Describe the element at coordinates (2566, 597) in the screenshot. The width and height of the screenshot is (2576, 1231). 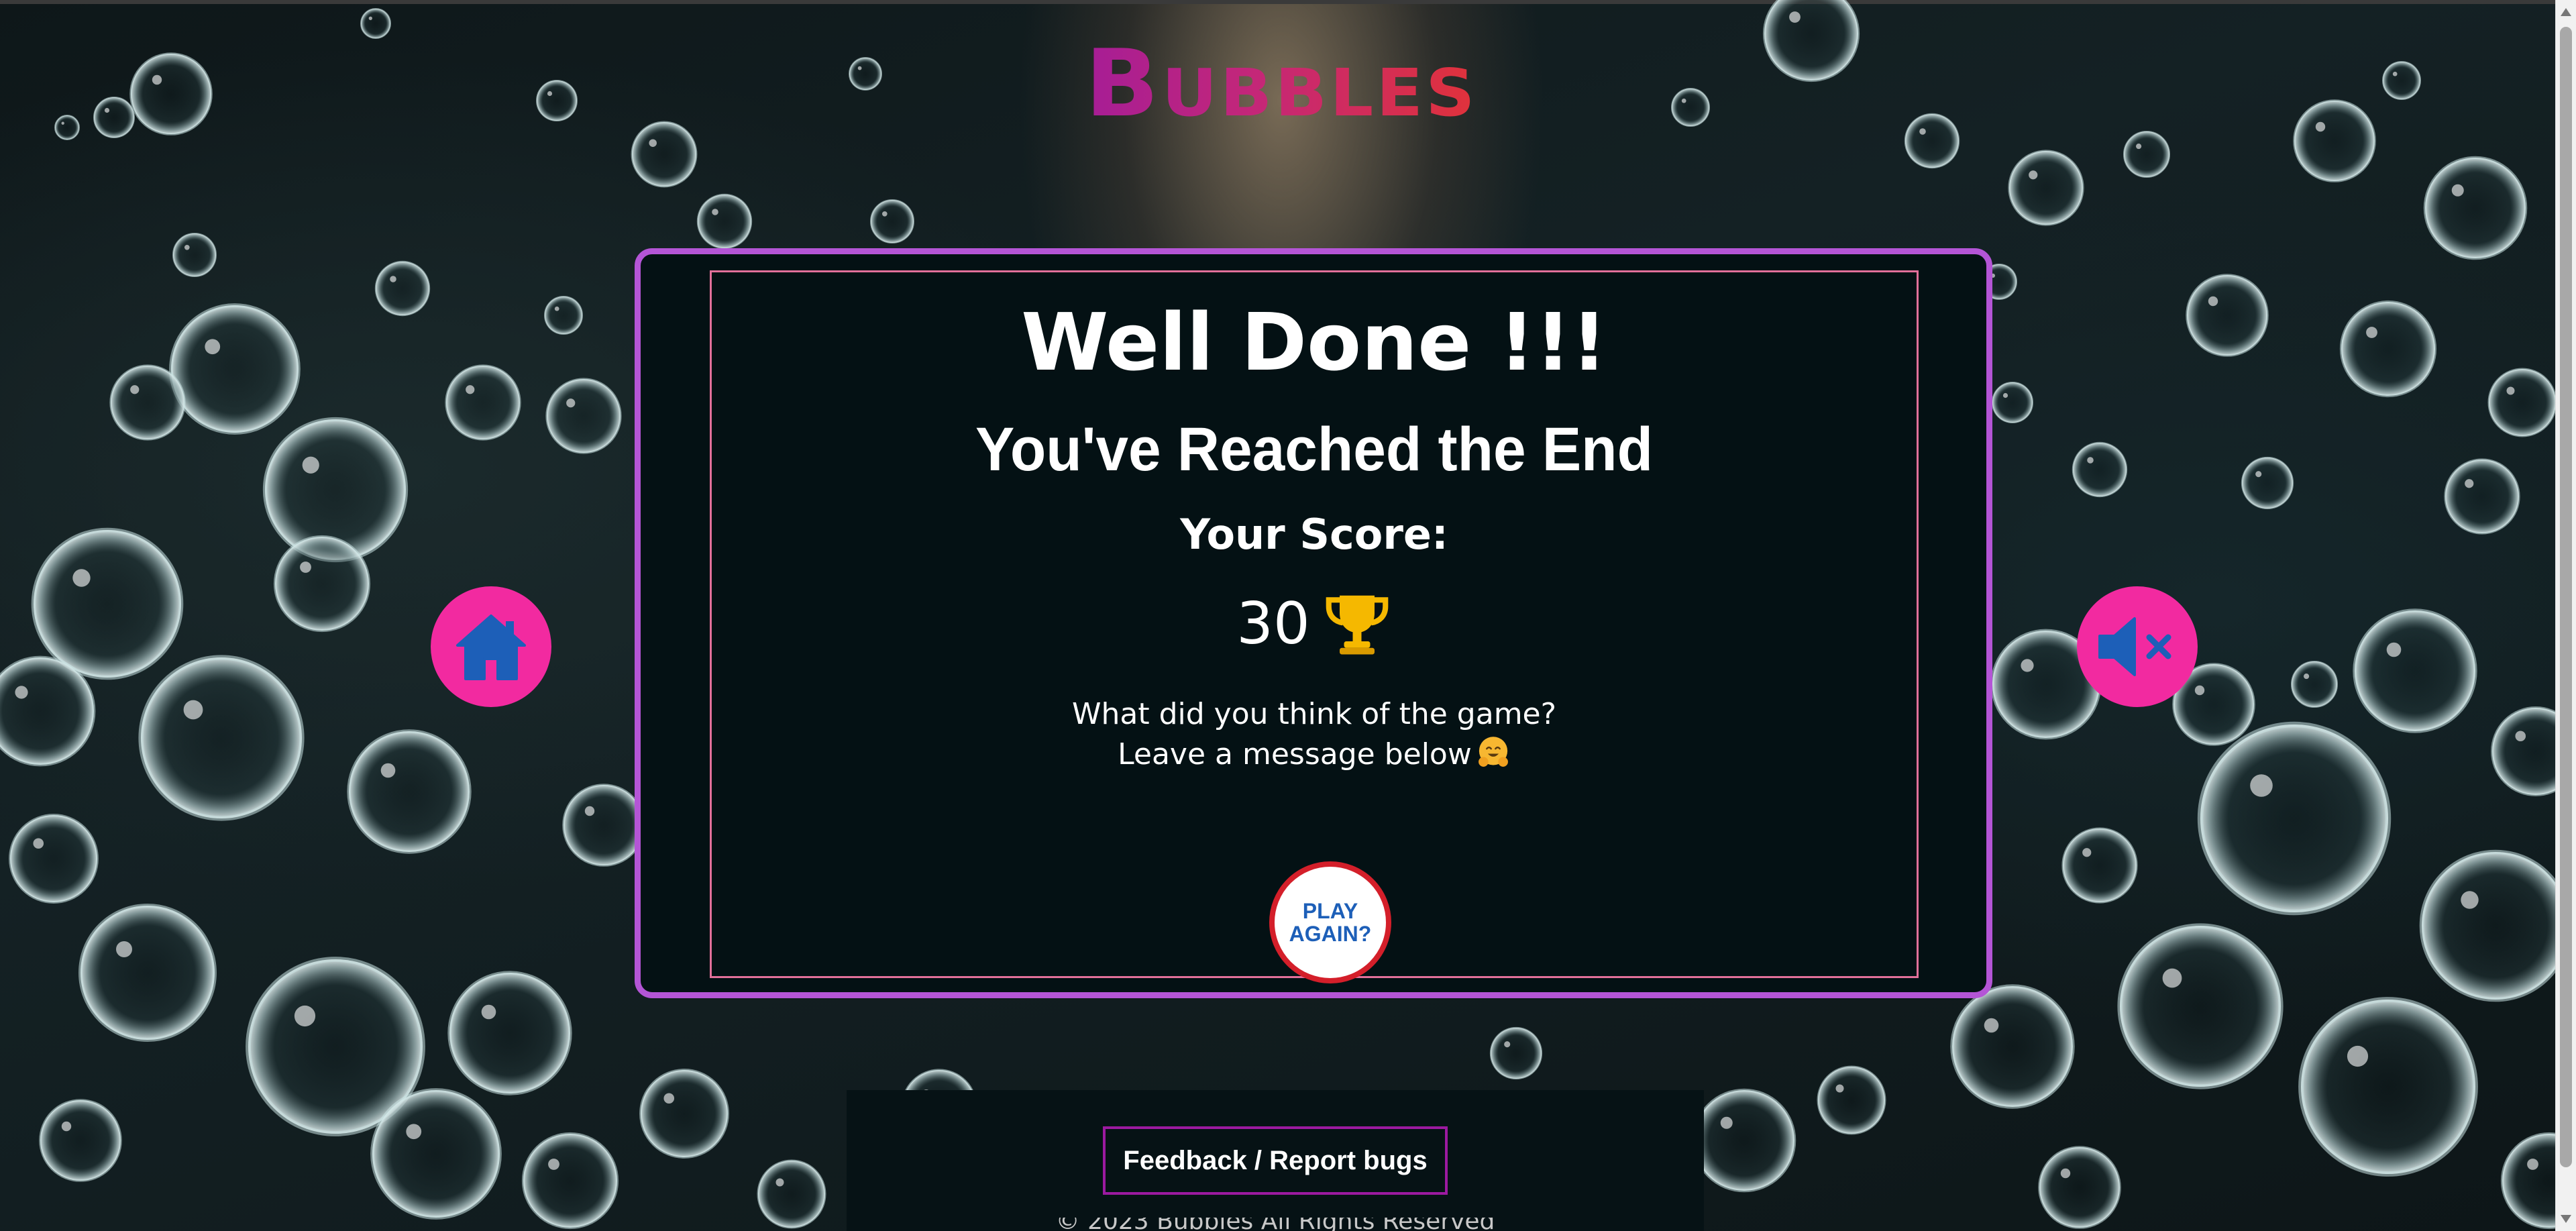
I see `scrollbar-thumb` at that location.